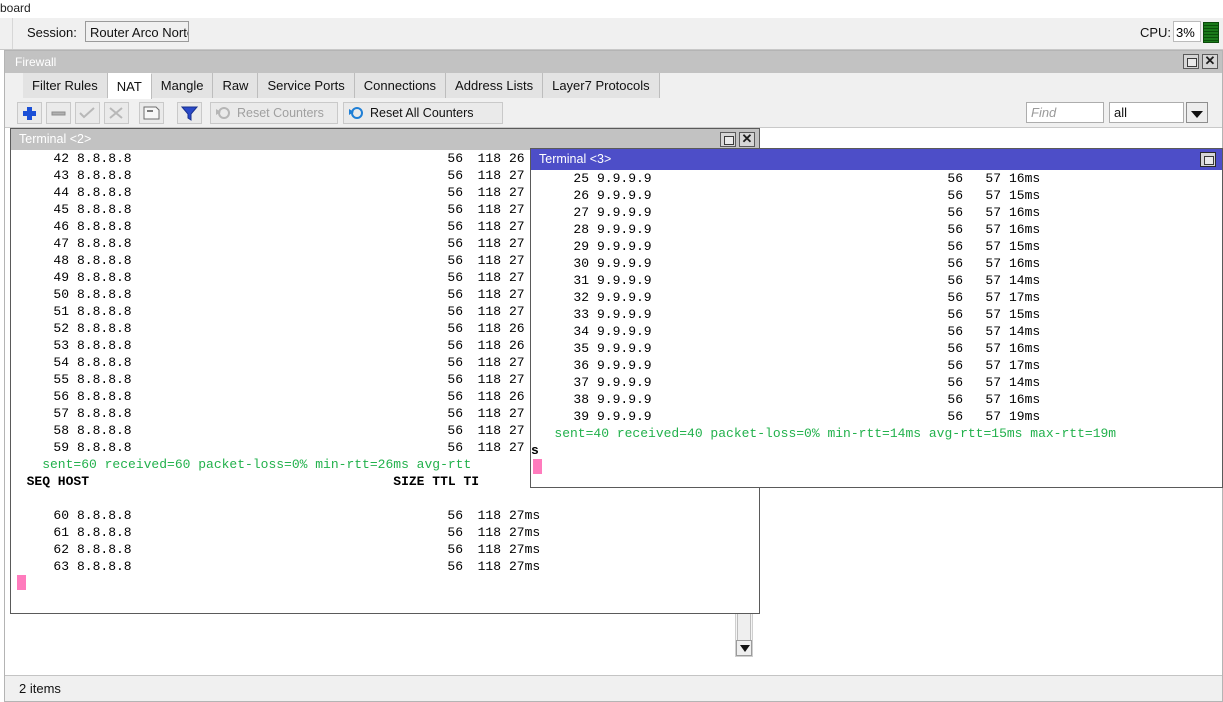 The width and height of the screenshot is (1223, 702). I want to click on terminal-3-titlebar: Terminal <3>, so click(876, 159).